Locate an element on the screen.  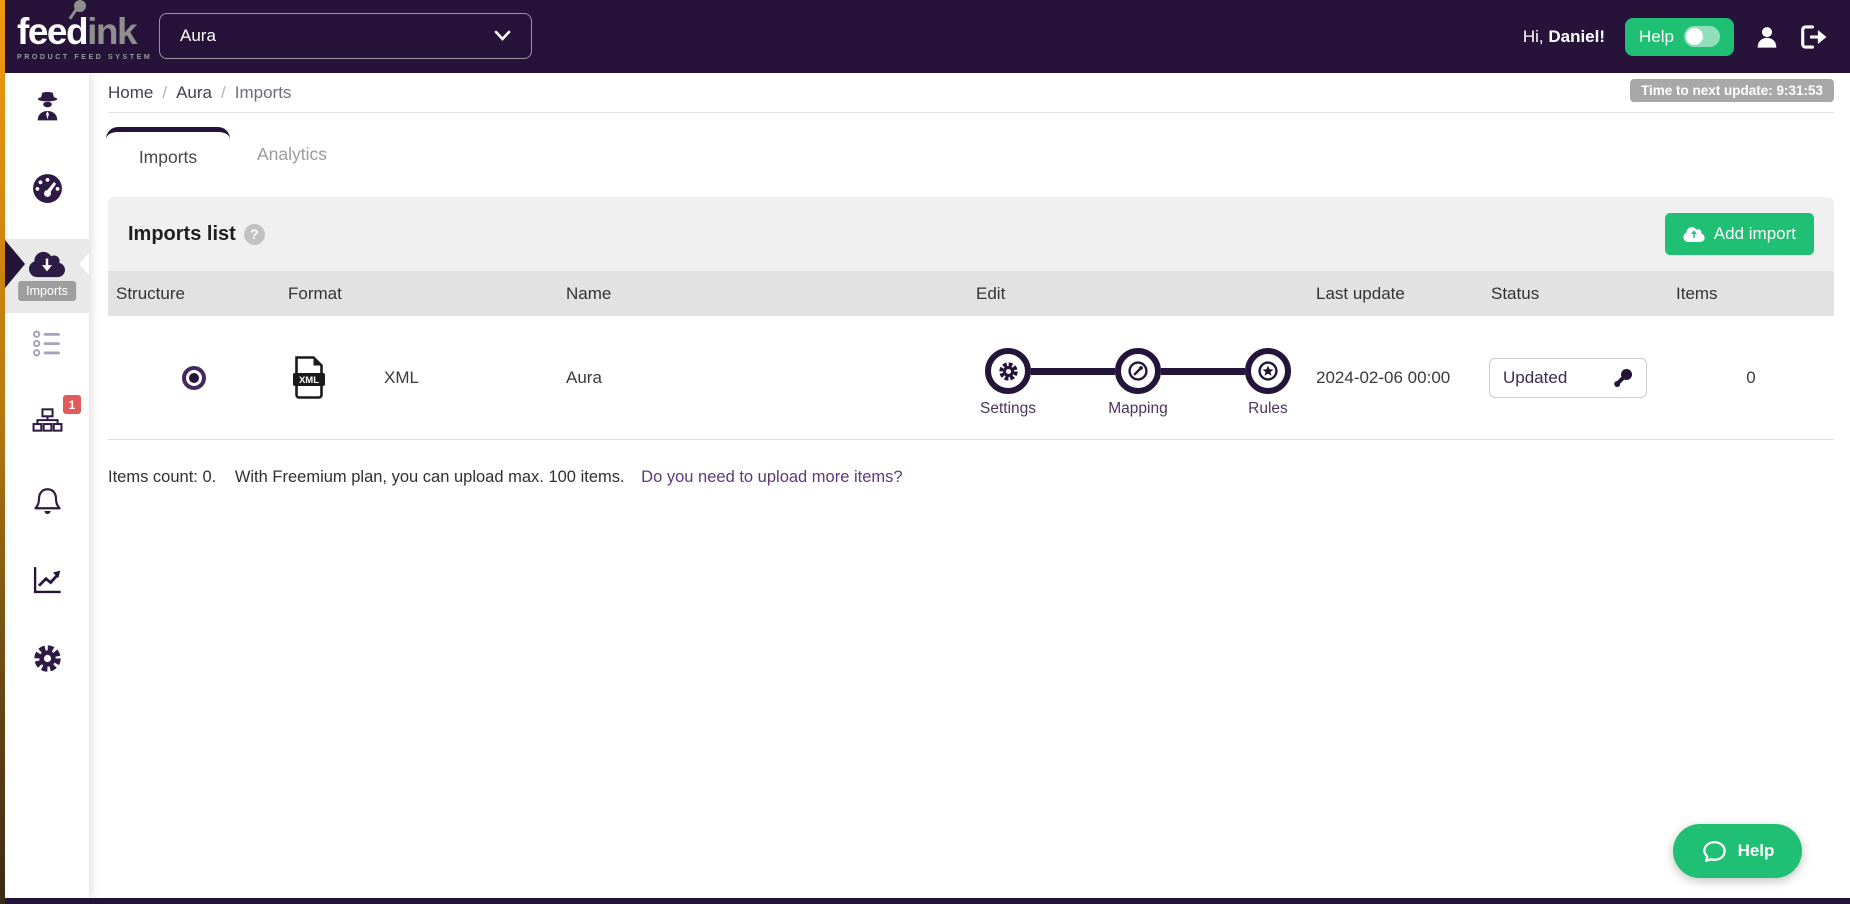
dashboard-icon is located at coordinates (47, 188).